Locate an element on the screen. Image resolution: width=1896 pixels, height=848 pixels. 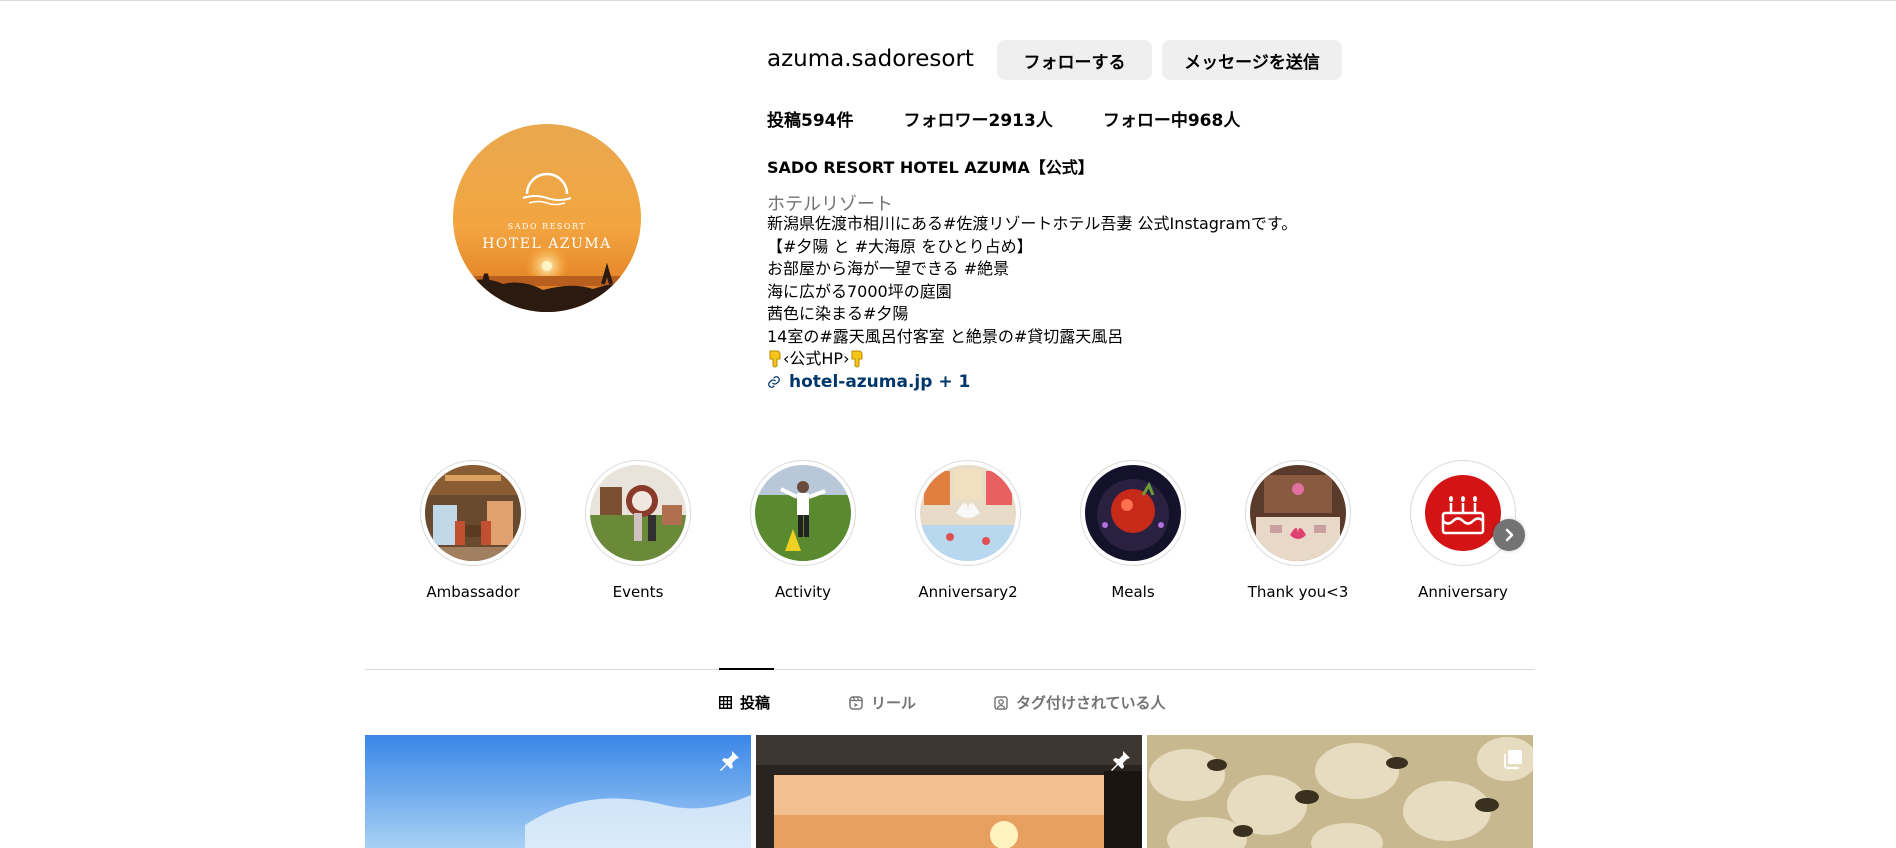
tagged-user-icon is located at coordinates (1001, 702).